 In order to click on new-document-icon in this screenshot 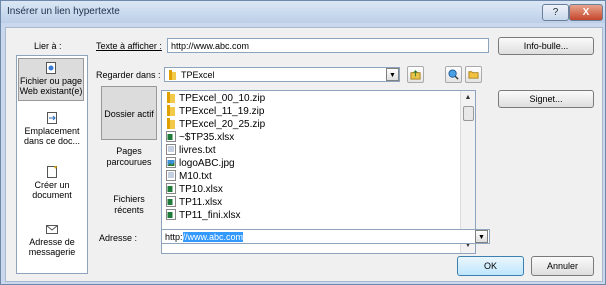, I will do `click(52, 172)`.